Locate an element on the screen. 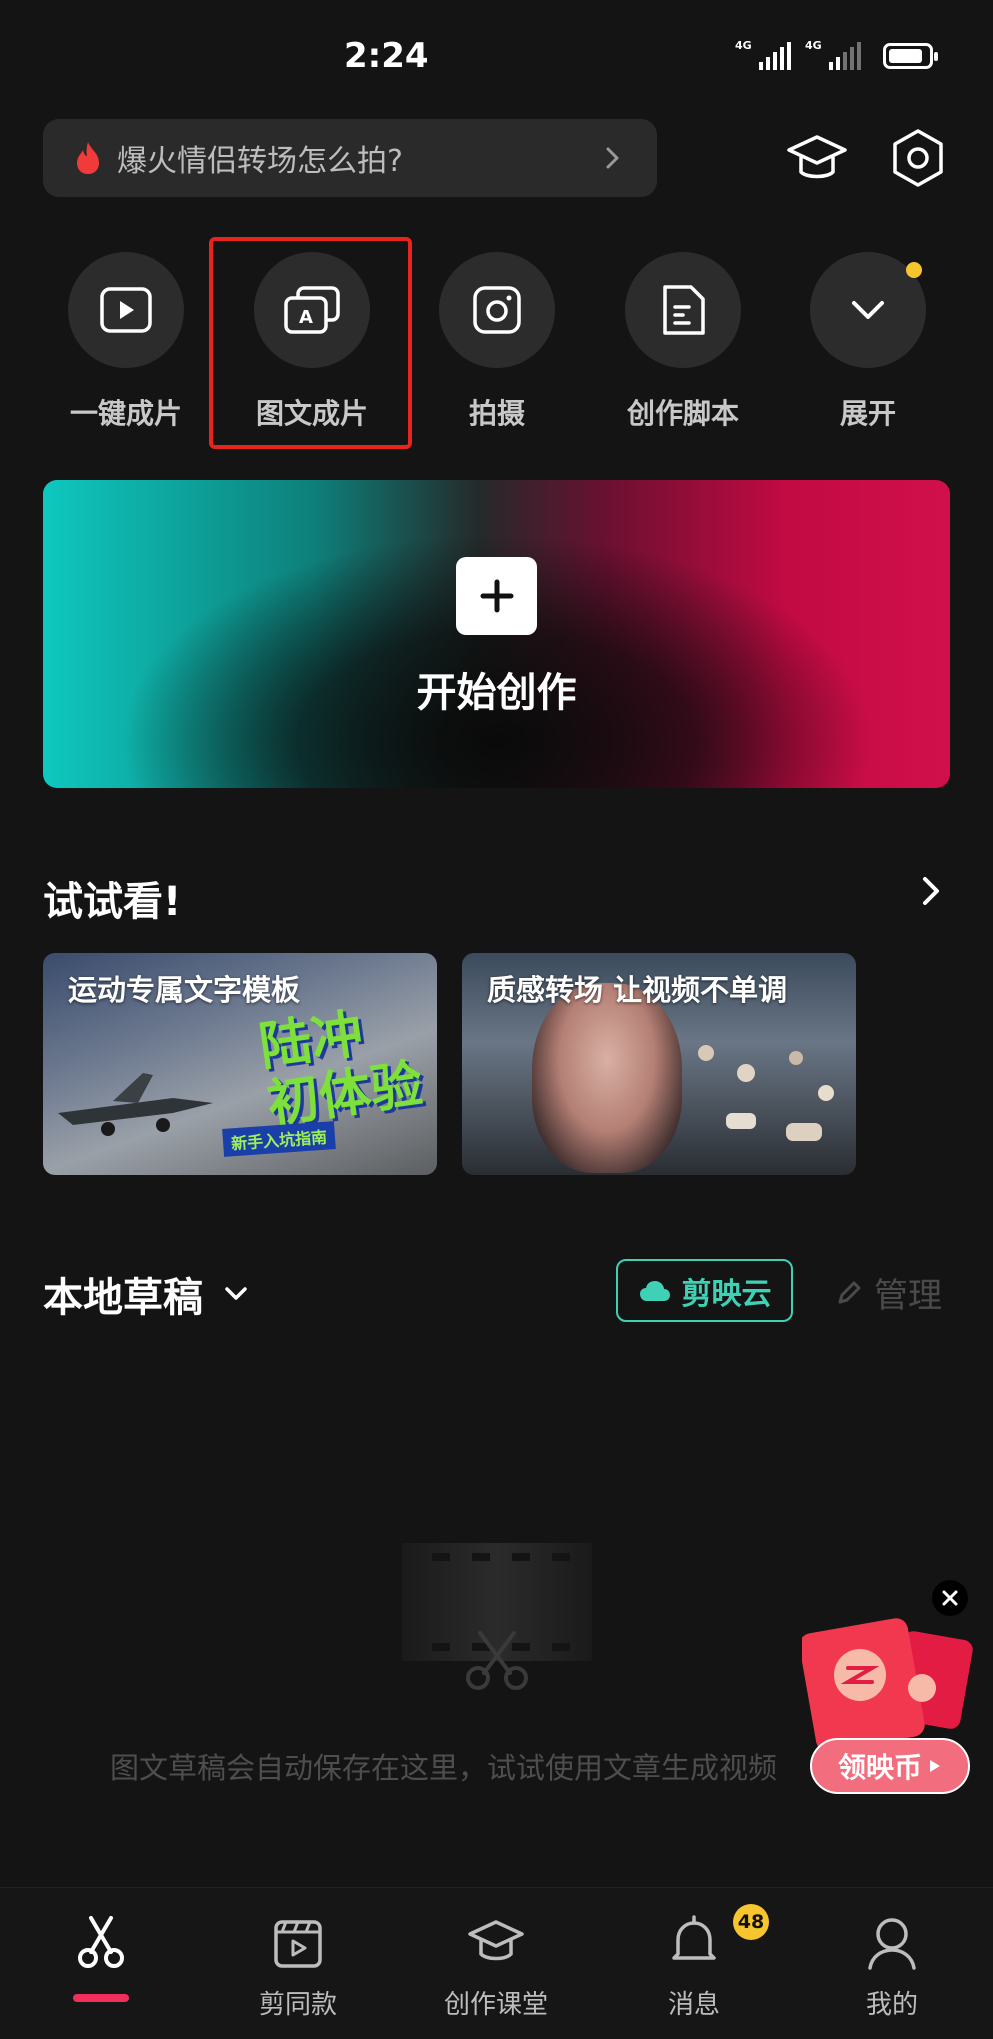  portrait-image is located at coordinates (607, 1078).